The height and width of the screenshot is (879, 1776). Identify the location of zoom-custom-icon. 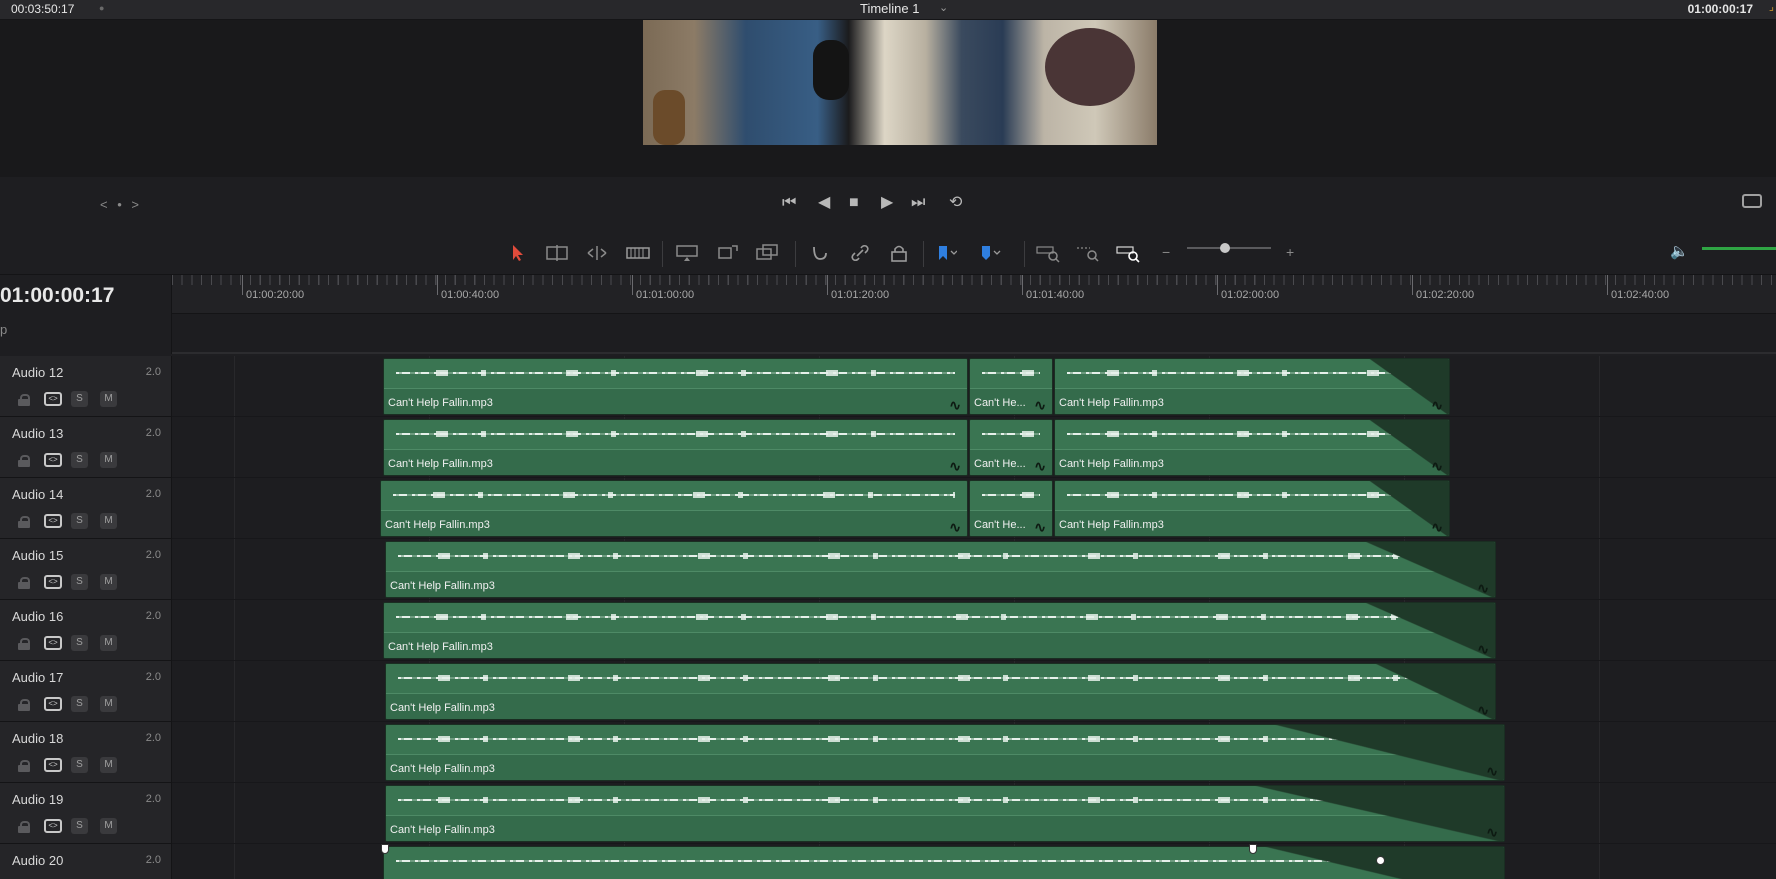
(1128, 253).